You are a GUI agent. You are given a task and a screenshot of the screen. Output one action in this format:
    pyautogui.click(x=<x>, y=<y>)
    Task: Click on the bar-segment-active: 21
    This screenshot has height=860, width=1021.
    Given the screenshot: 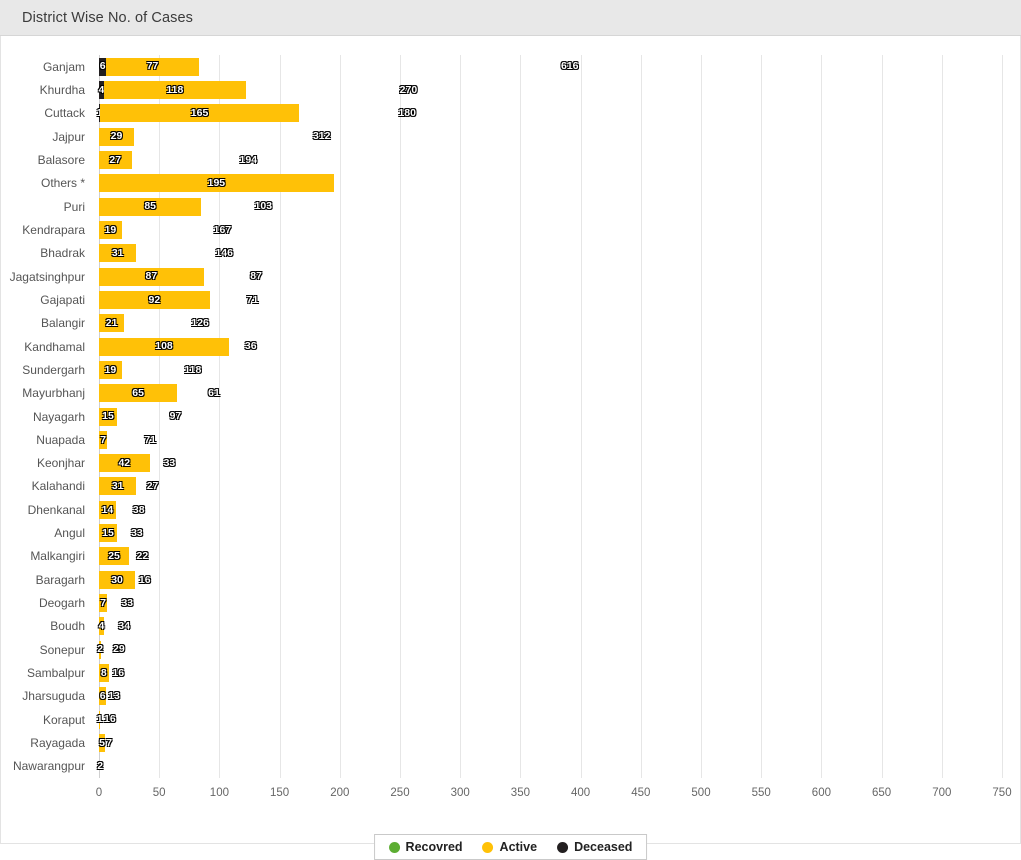 What is the action you would take?
    pyautogui.click(x=112, y=323)
    